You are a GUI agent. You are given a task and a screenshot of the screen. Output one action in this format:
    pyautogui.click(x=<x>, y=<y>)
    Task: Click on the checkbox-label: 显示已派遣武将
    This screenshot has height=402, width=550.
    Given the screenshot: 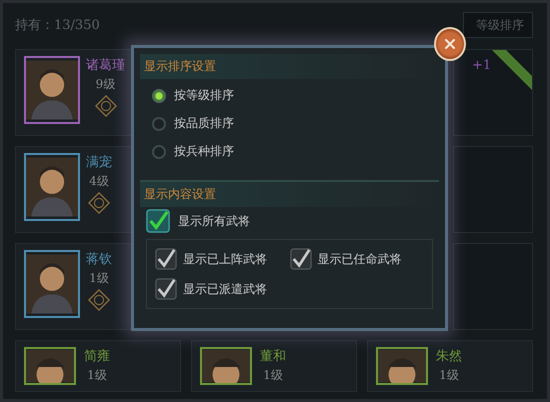 What is the action you would take?
    pyautogui.click(x=225, y=289)
    